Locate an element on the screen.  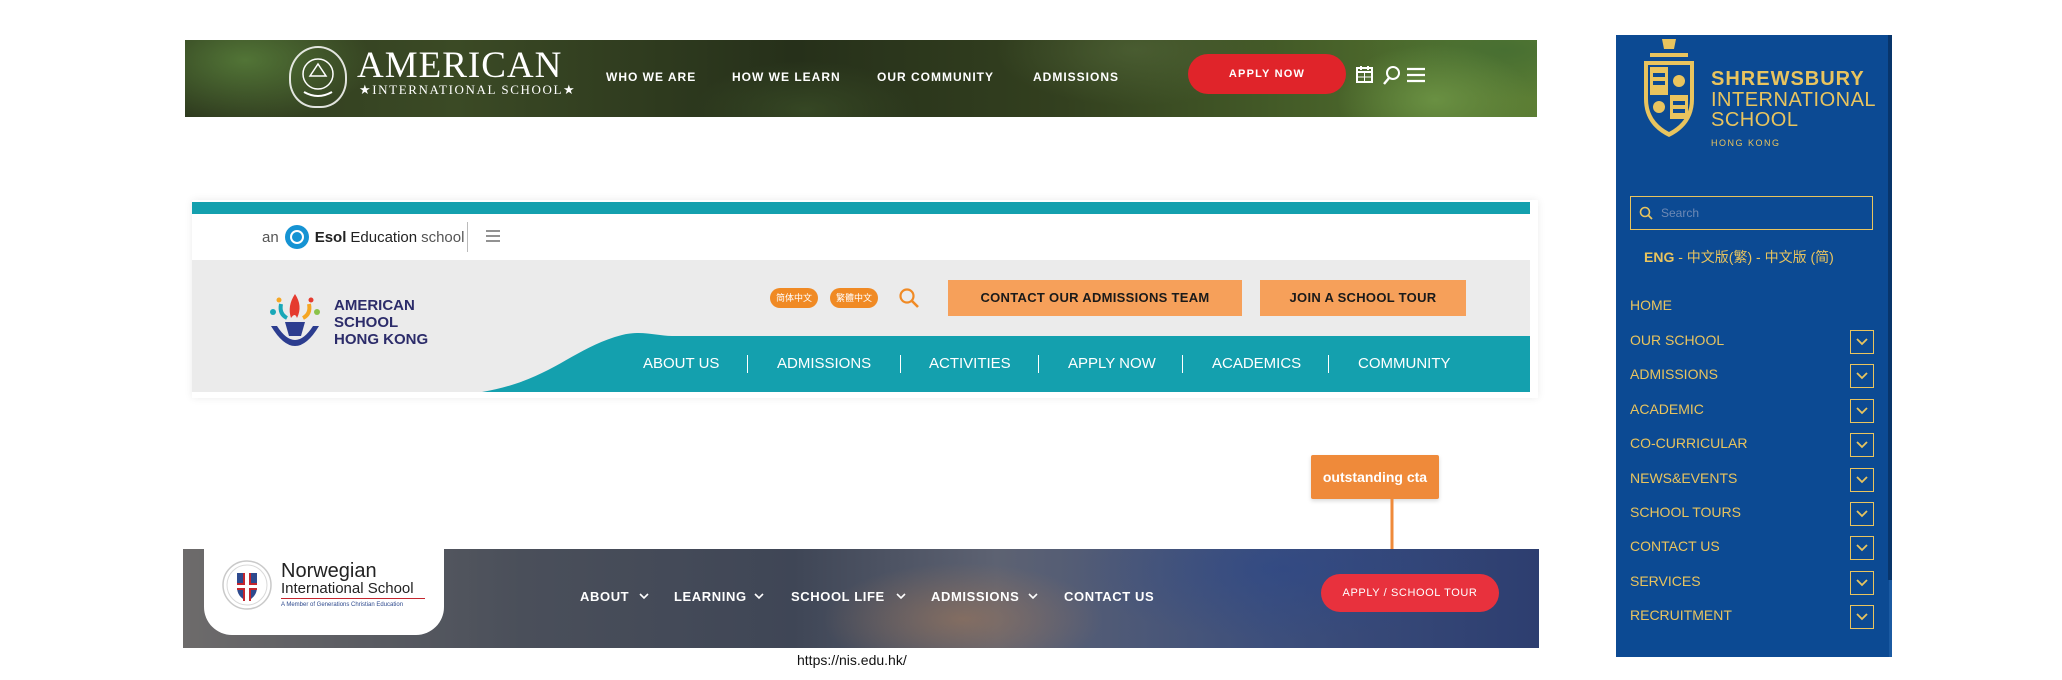
outstanding-cta-annotation: outstanding cta is located at coordinates (1375, 477).